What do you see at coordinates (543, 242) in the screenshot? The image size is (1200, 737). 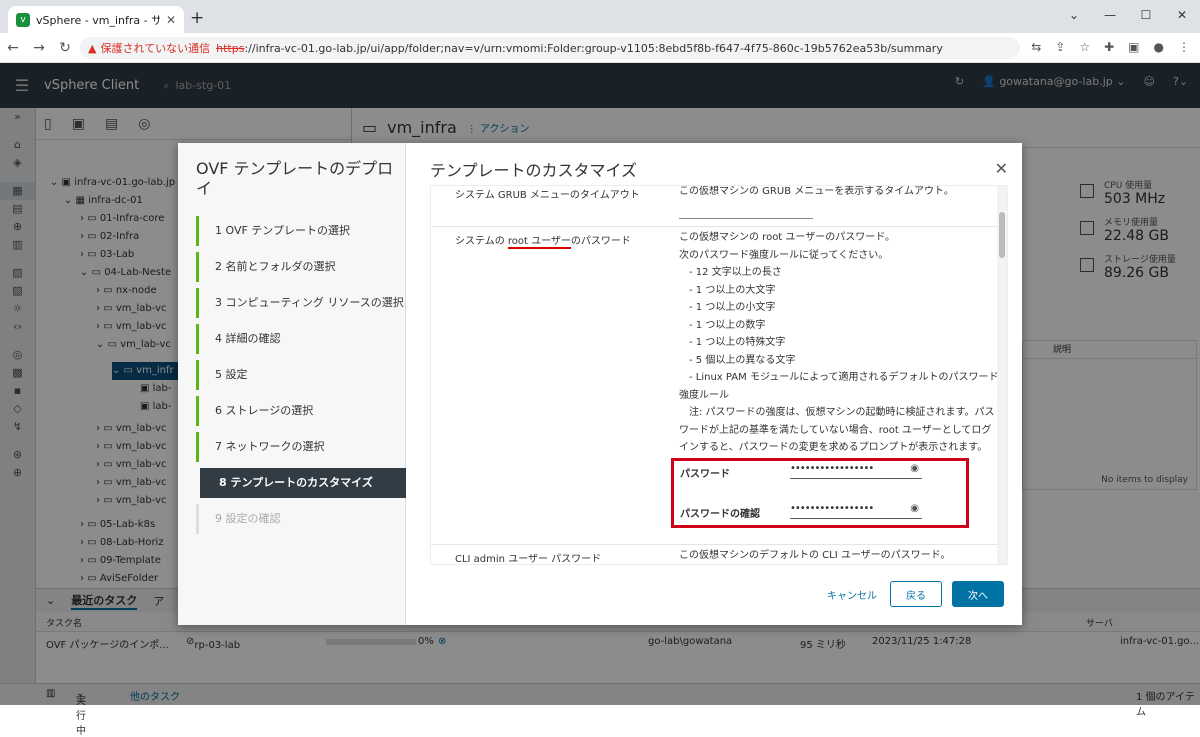 I see `root-password-name: システムの root ユーザーのパスワード` at bounding box center [543, 242].